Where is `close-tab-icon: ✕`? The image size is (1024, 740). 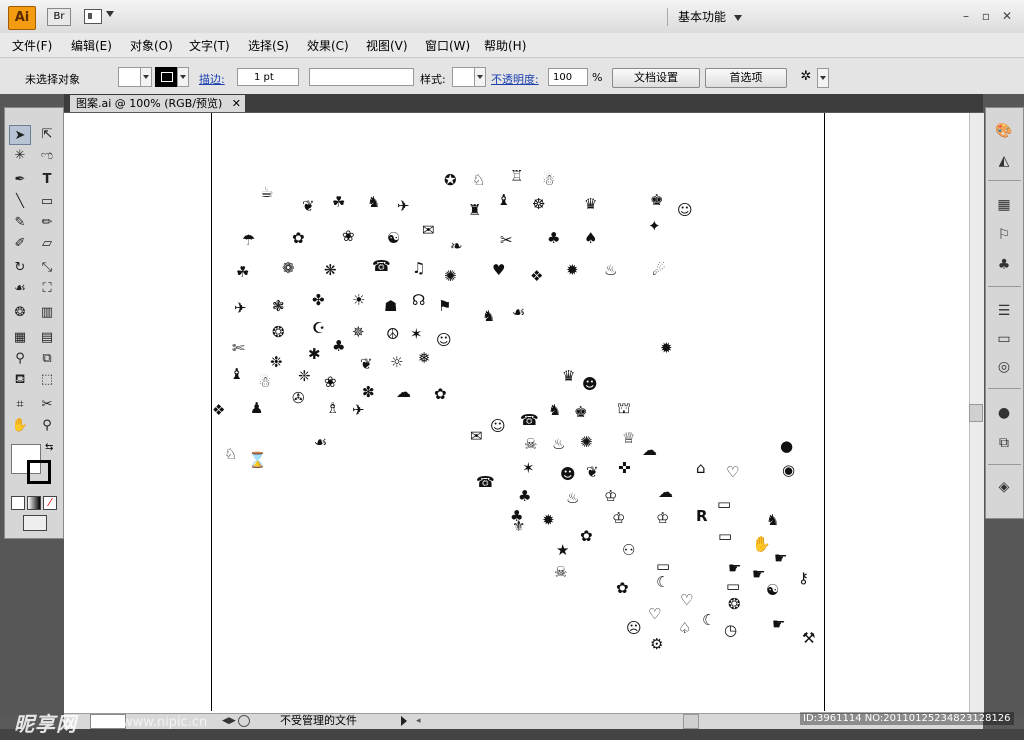
close-tab-icon: ✕ is located at coordinates (236, 103).